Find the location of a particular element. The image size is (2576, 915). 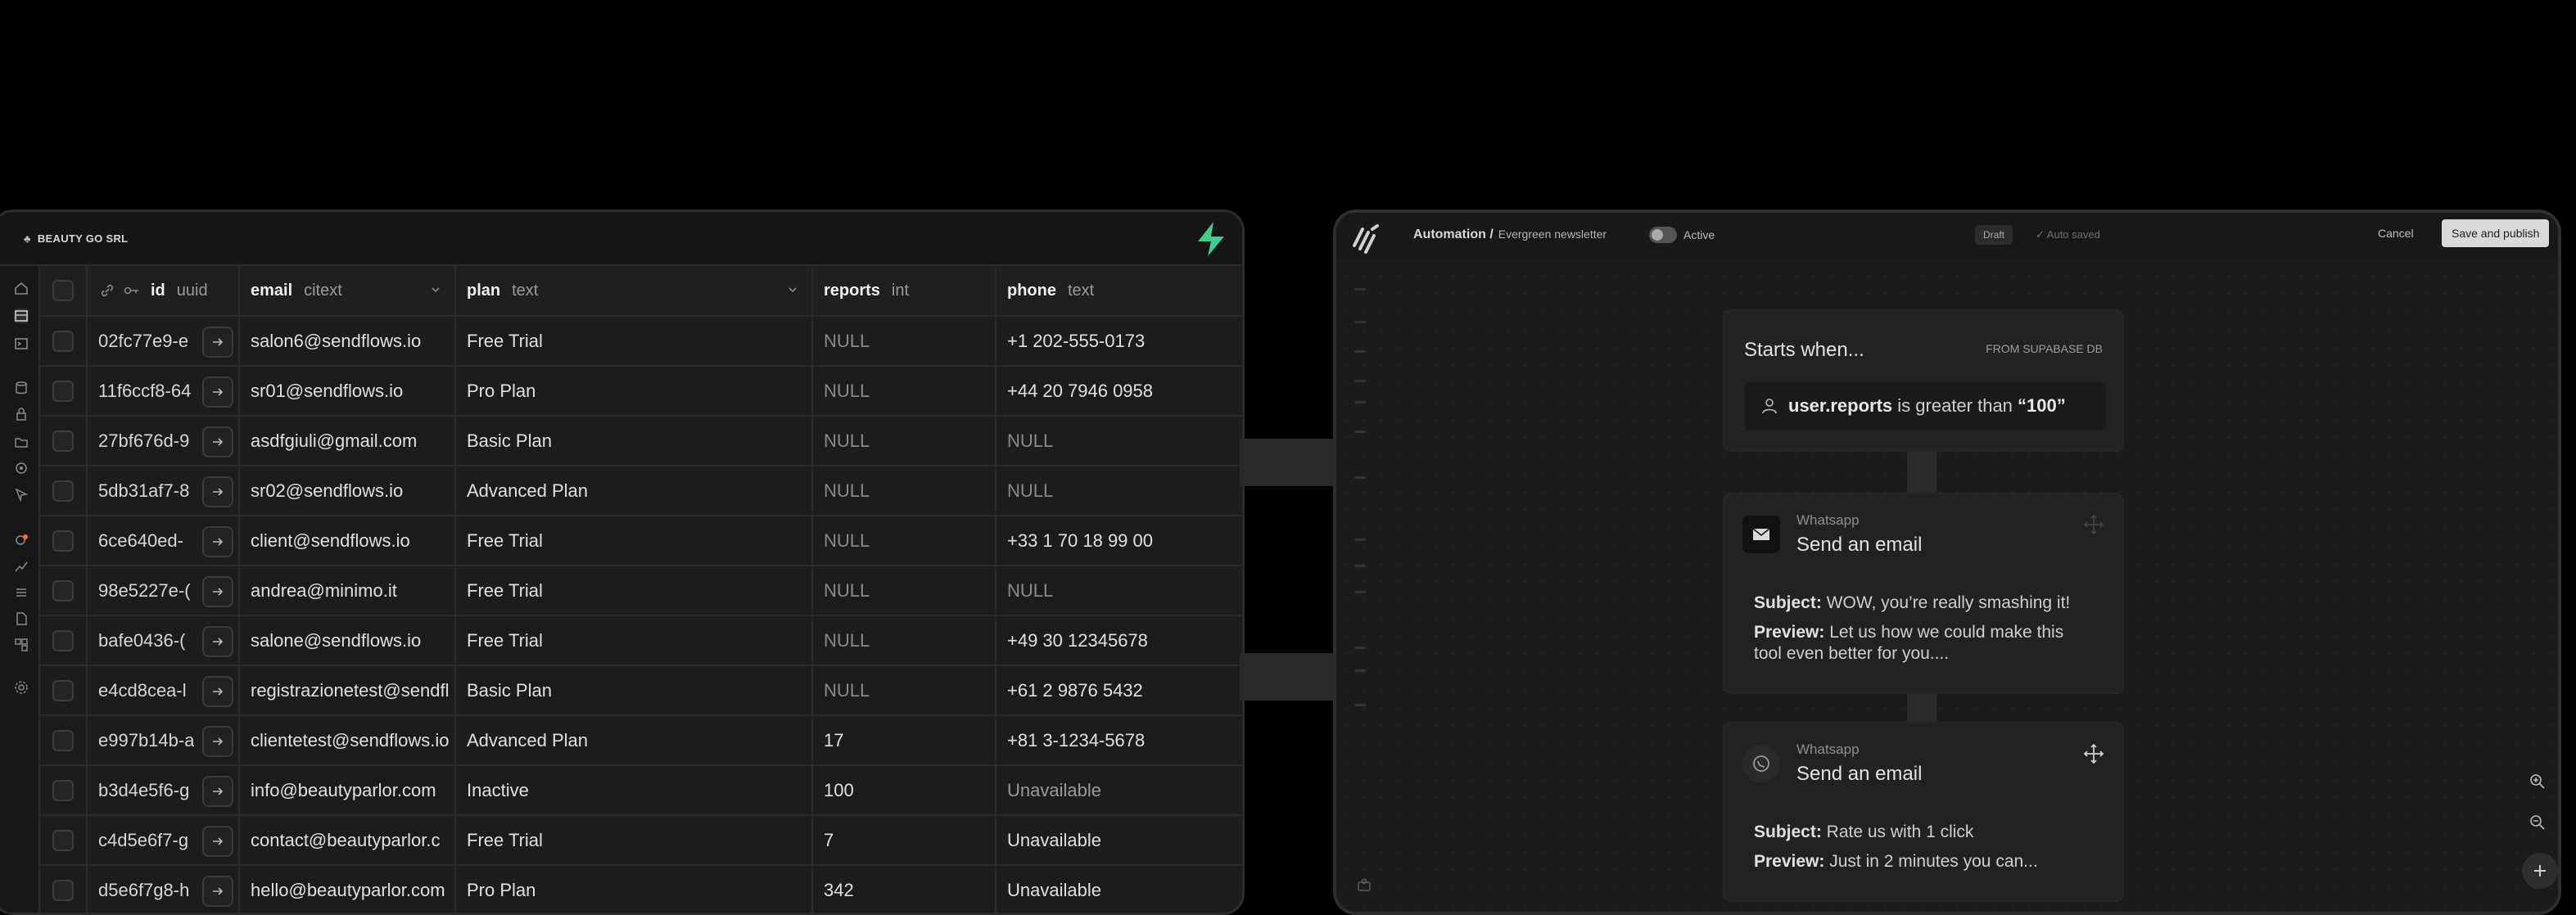

reports-cell: 7 is located at coordinates (905, 840).